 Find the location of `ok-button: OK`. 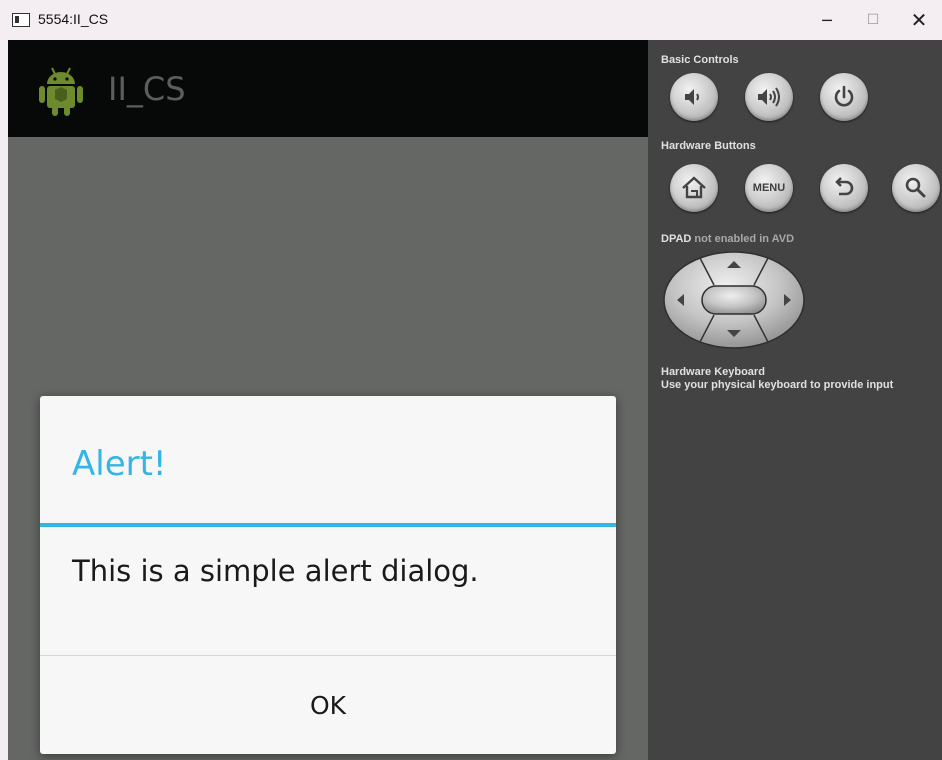

ok-button: OK is located at coordinates (328, 705).